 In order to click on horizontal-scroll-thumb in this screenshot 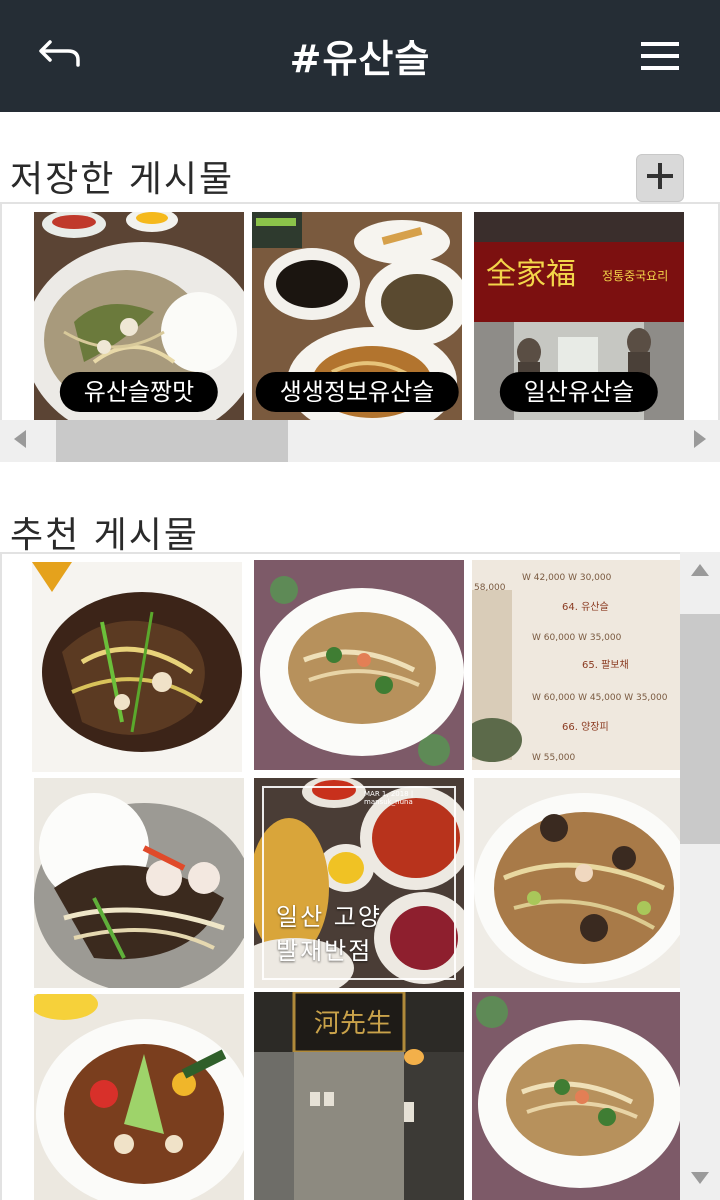, I will do `click(172, 441)`.